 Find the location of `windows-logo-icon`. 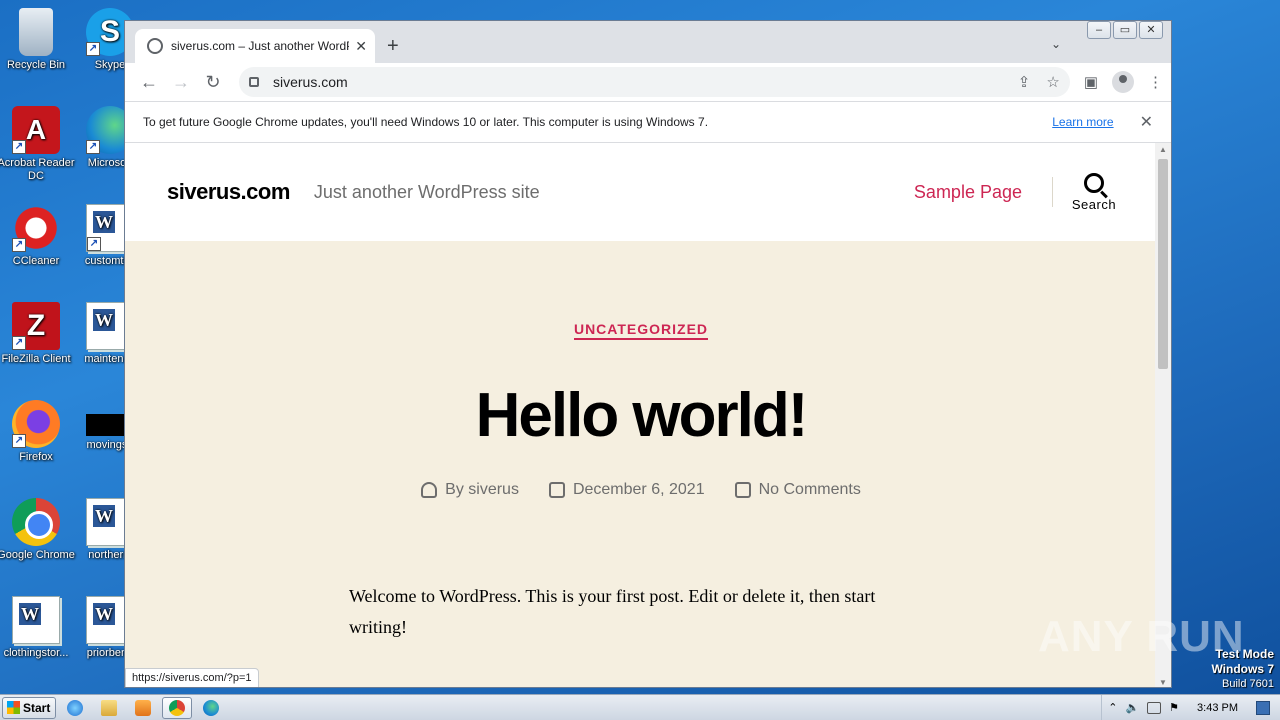

windows-logo-icon is located at coordinates (13, 707).